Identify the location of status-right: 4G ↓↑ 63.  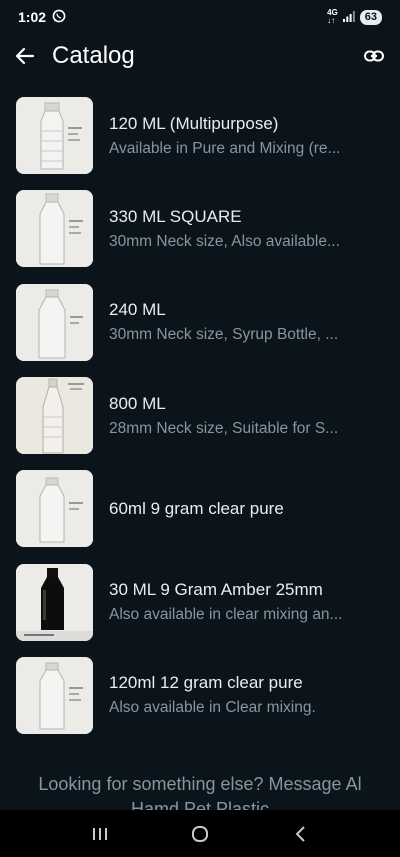
(354, 17).